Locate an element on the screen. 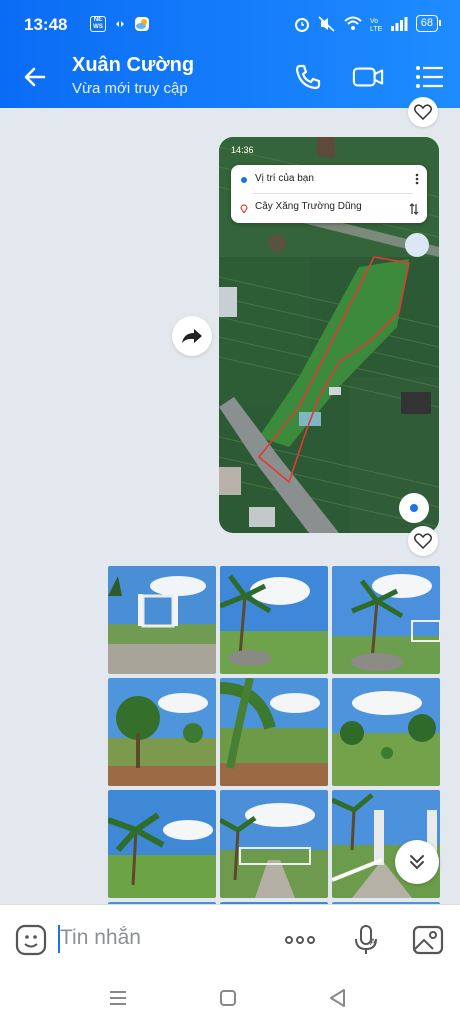 This screenshot has width=460, height=1024. svg-text: LTE is located at coordinates (376, 29).